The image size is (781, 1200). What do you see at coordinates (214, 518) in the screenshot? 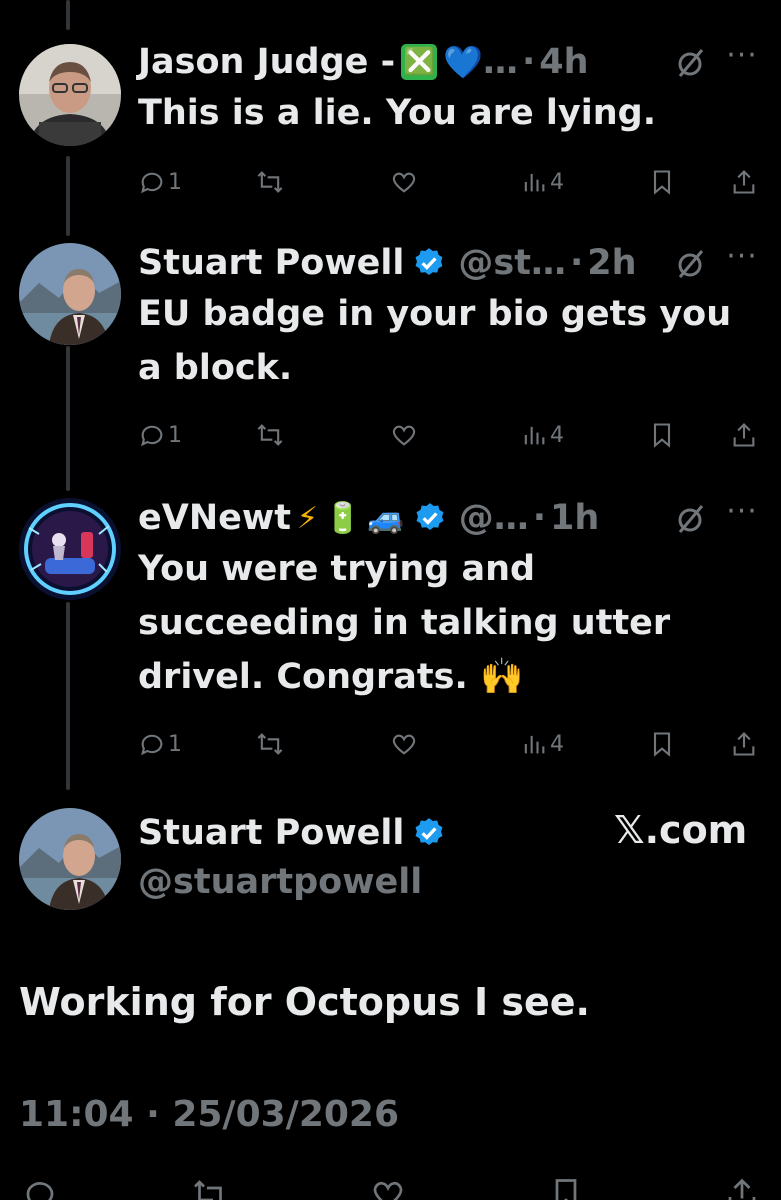
I see `author-name: eVNewt` at bounding box center [214, 518].